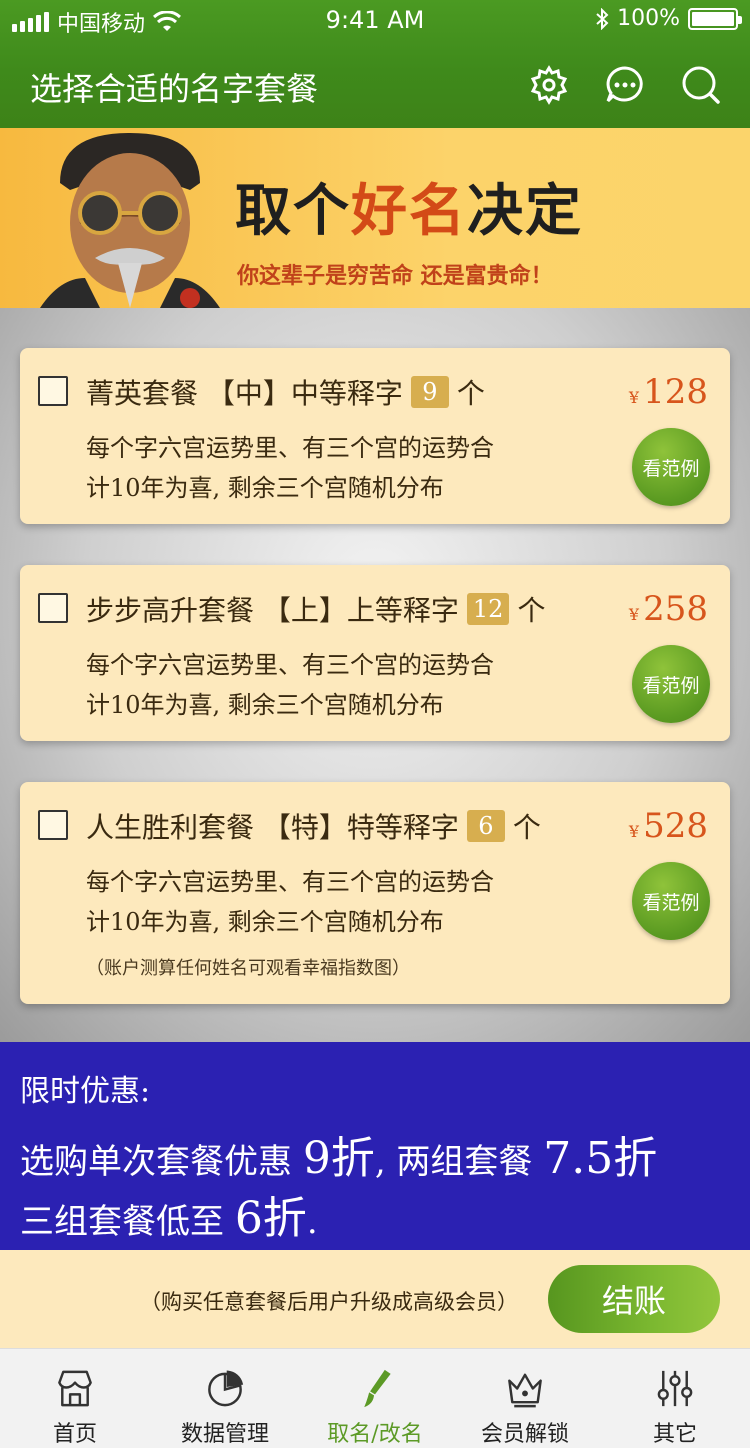 The image size is (750, 1448). I want to click on checkout-bar: （购买任意套餐后用户升级成高级会员） 结账, so click(375, 1299).